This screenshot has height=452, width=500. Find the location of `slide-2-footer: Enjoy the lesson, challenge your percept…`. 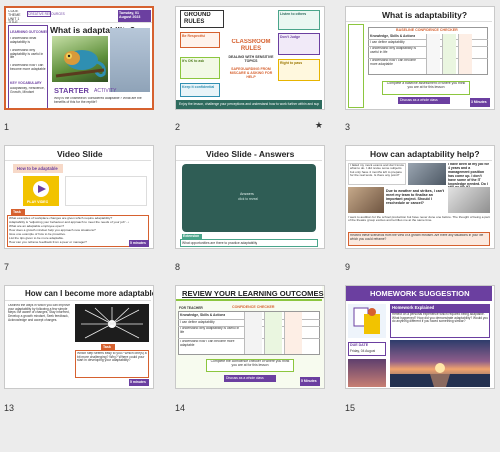

slide-2-footer: Enjoy the lesson, challenge your percept… is located at coordinates (249, 104).